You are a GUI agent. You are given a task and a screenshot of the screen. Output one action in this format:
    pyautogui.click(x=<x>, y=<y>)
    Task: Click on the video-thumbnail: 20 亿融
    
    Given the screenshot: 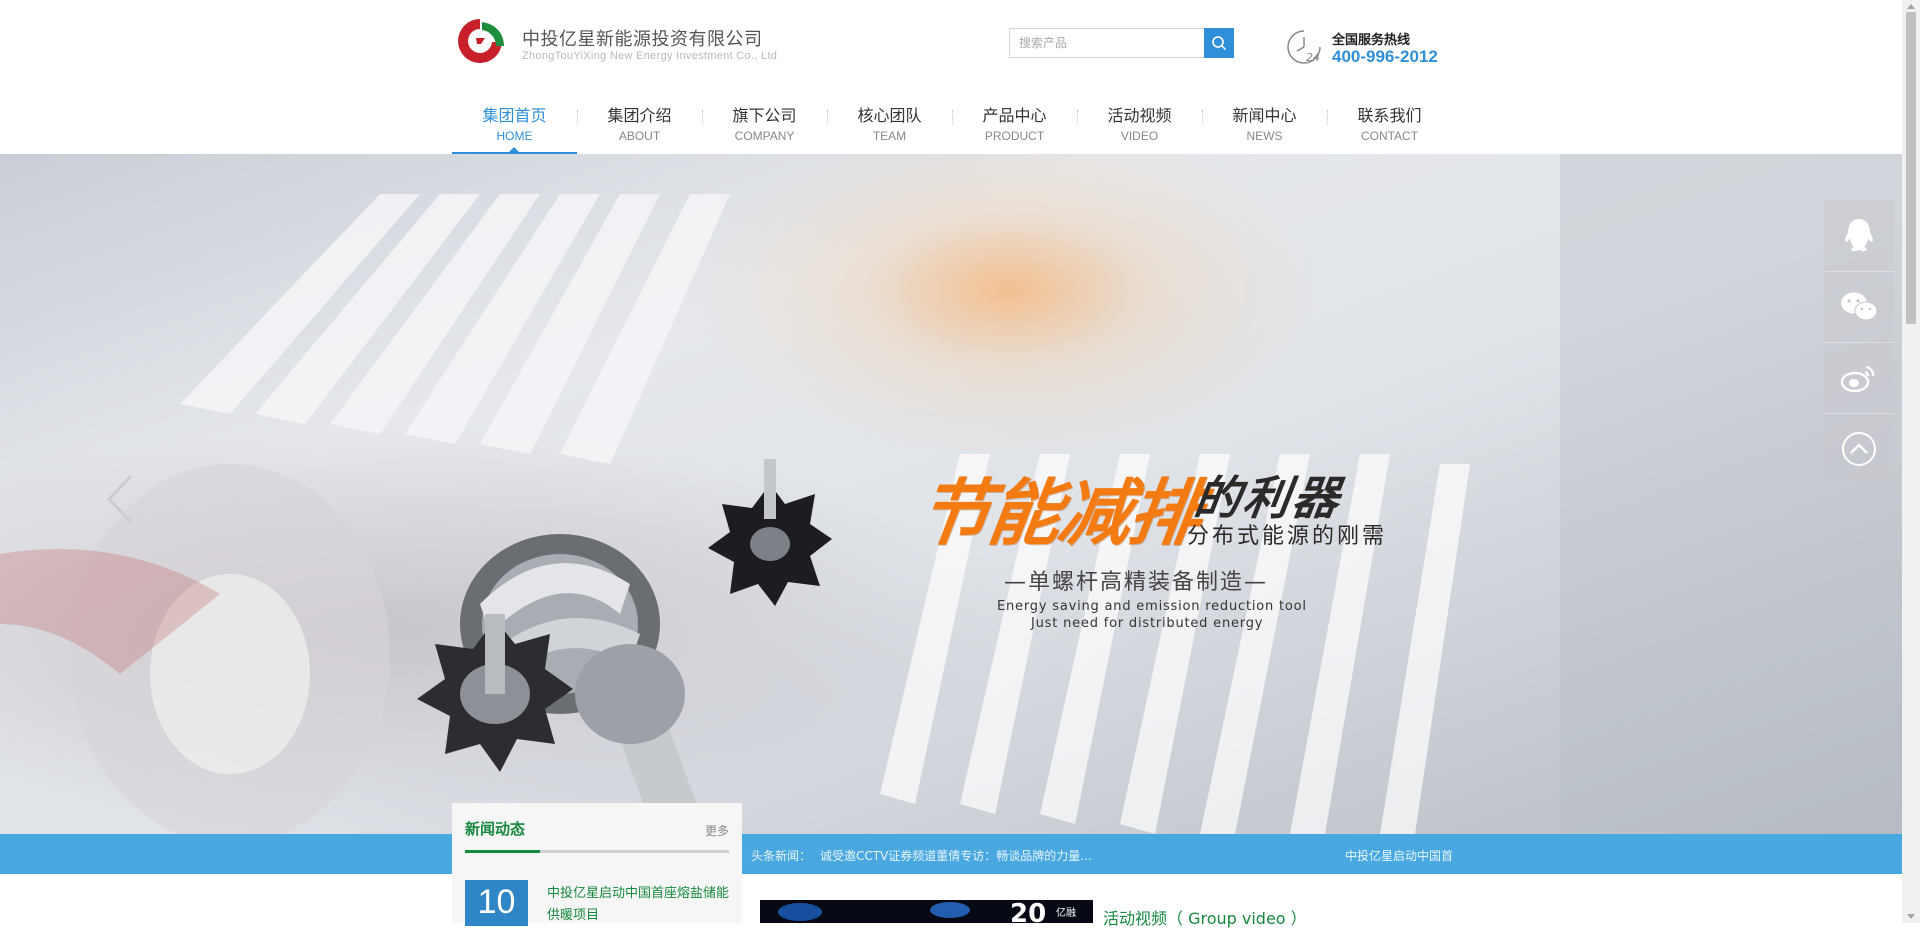 What is the action you would take?
    pyautogui.click(x=926, y=911)
    